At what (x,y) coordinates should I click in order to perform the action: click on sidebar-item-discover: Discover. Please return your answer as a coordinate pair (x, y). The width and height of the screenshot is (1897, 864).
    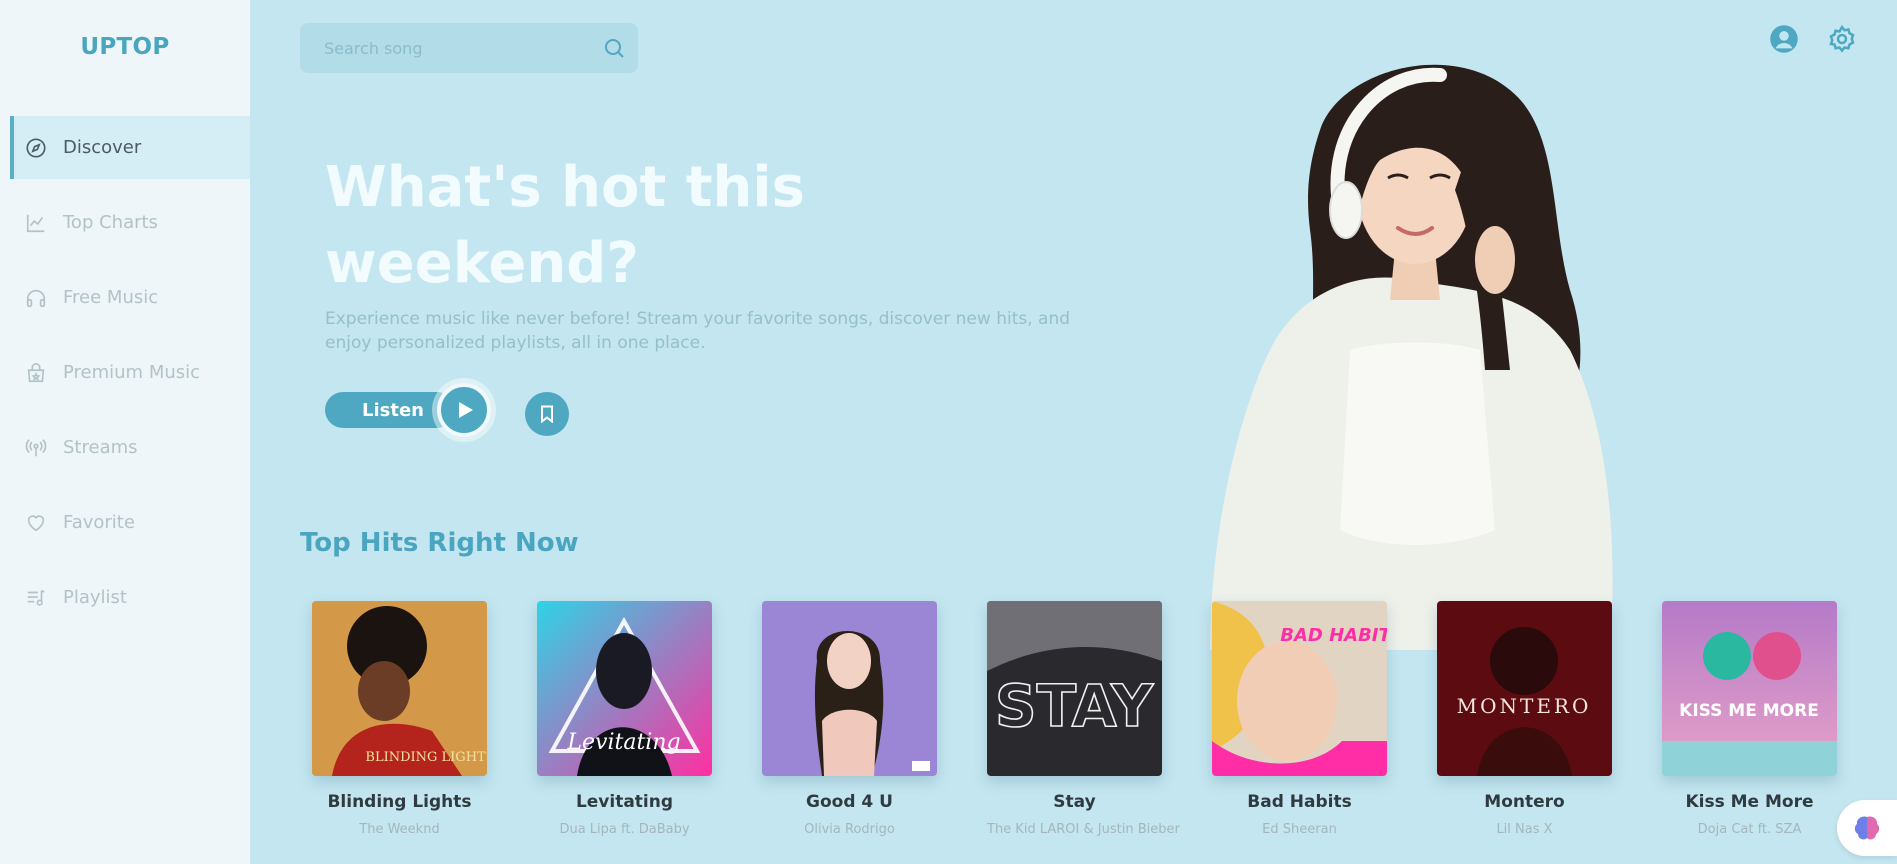
    Looking at the image, I should click on (130, 147).